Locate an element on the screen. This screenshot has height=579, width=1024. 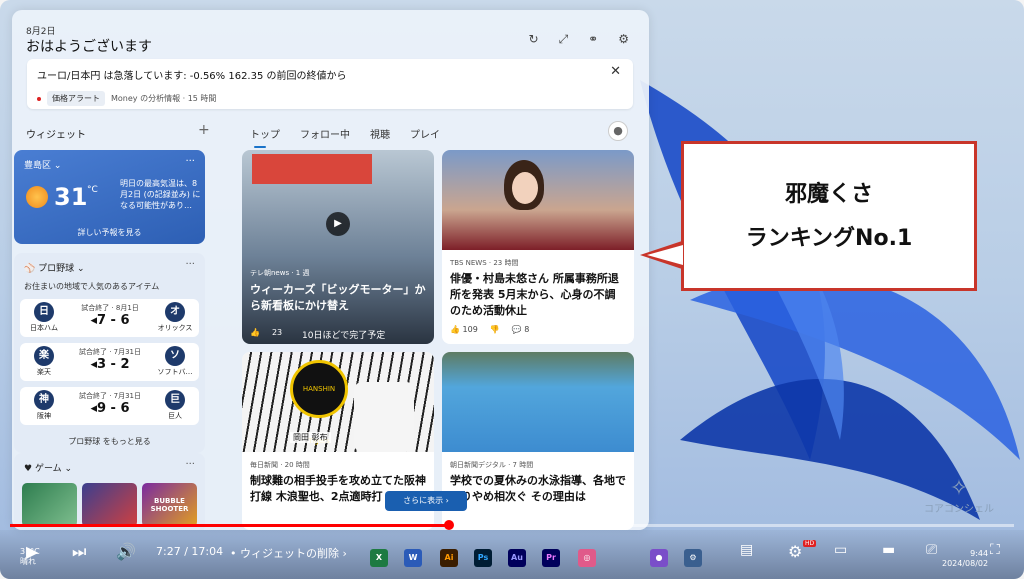
alert-chip: 価格アラート is located at coordinates (76, 98).